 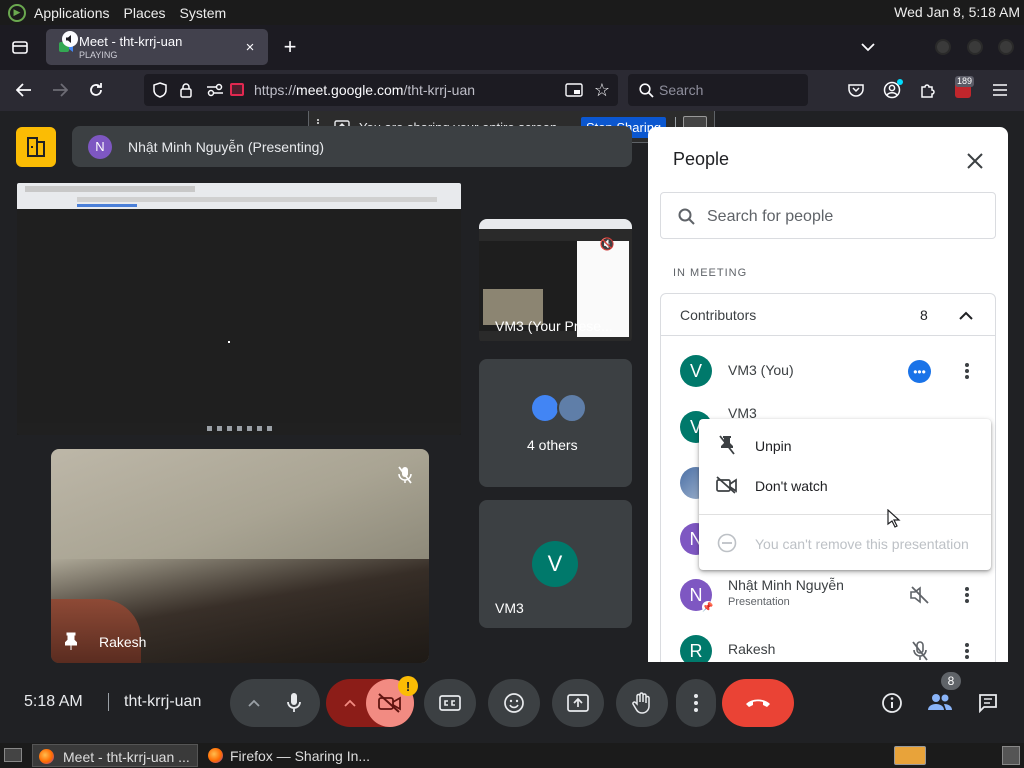 I want to click on reload-icon, so click(x=96, y=90).